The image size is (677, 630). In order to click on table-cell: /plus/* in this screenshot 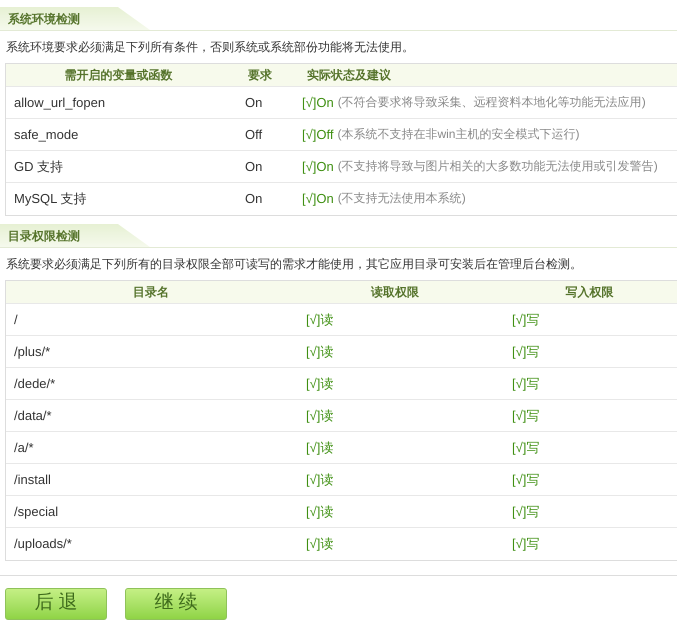, I will do `click(32, 351)`.